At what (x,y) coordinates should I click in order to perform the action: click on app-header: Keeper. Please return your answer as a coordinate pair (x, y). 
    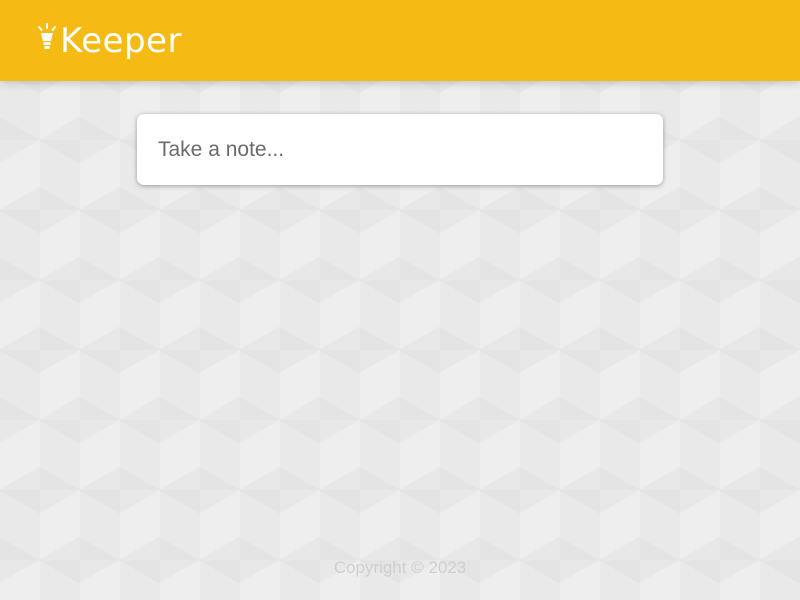
    Looking at the image, I should click on (400, 40).